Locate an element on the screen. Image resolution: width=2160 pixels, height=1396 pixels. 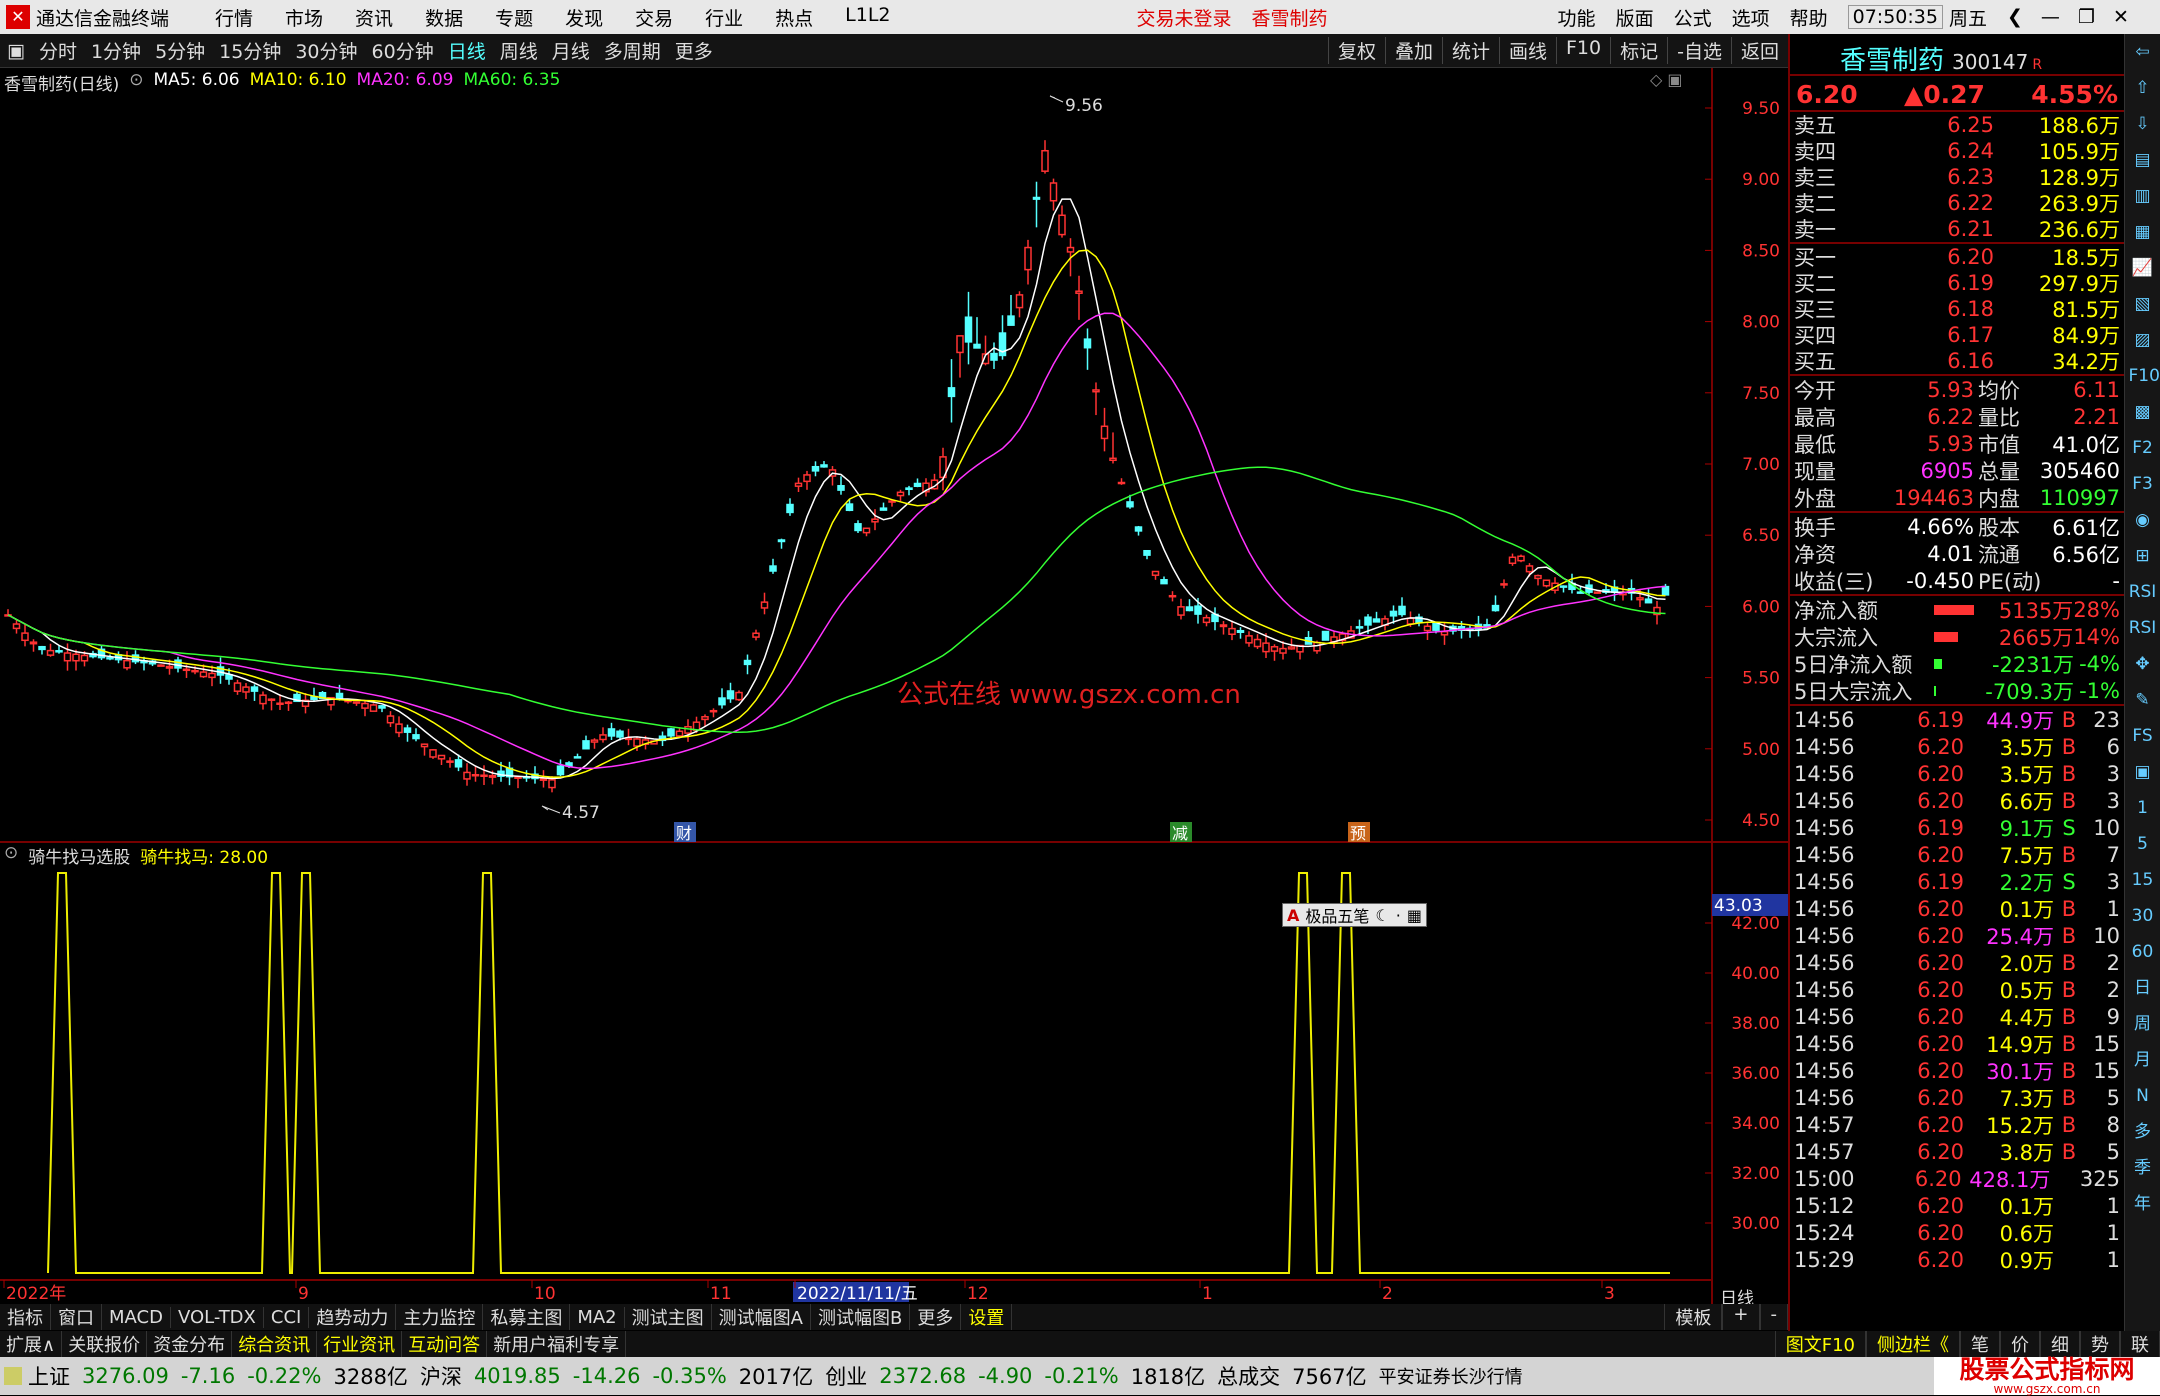
sidebar-button: ▨ is located at coordinates (2143, 340).